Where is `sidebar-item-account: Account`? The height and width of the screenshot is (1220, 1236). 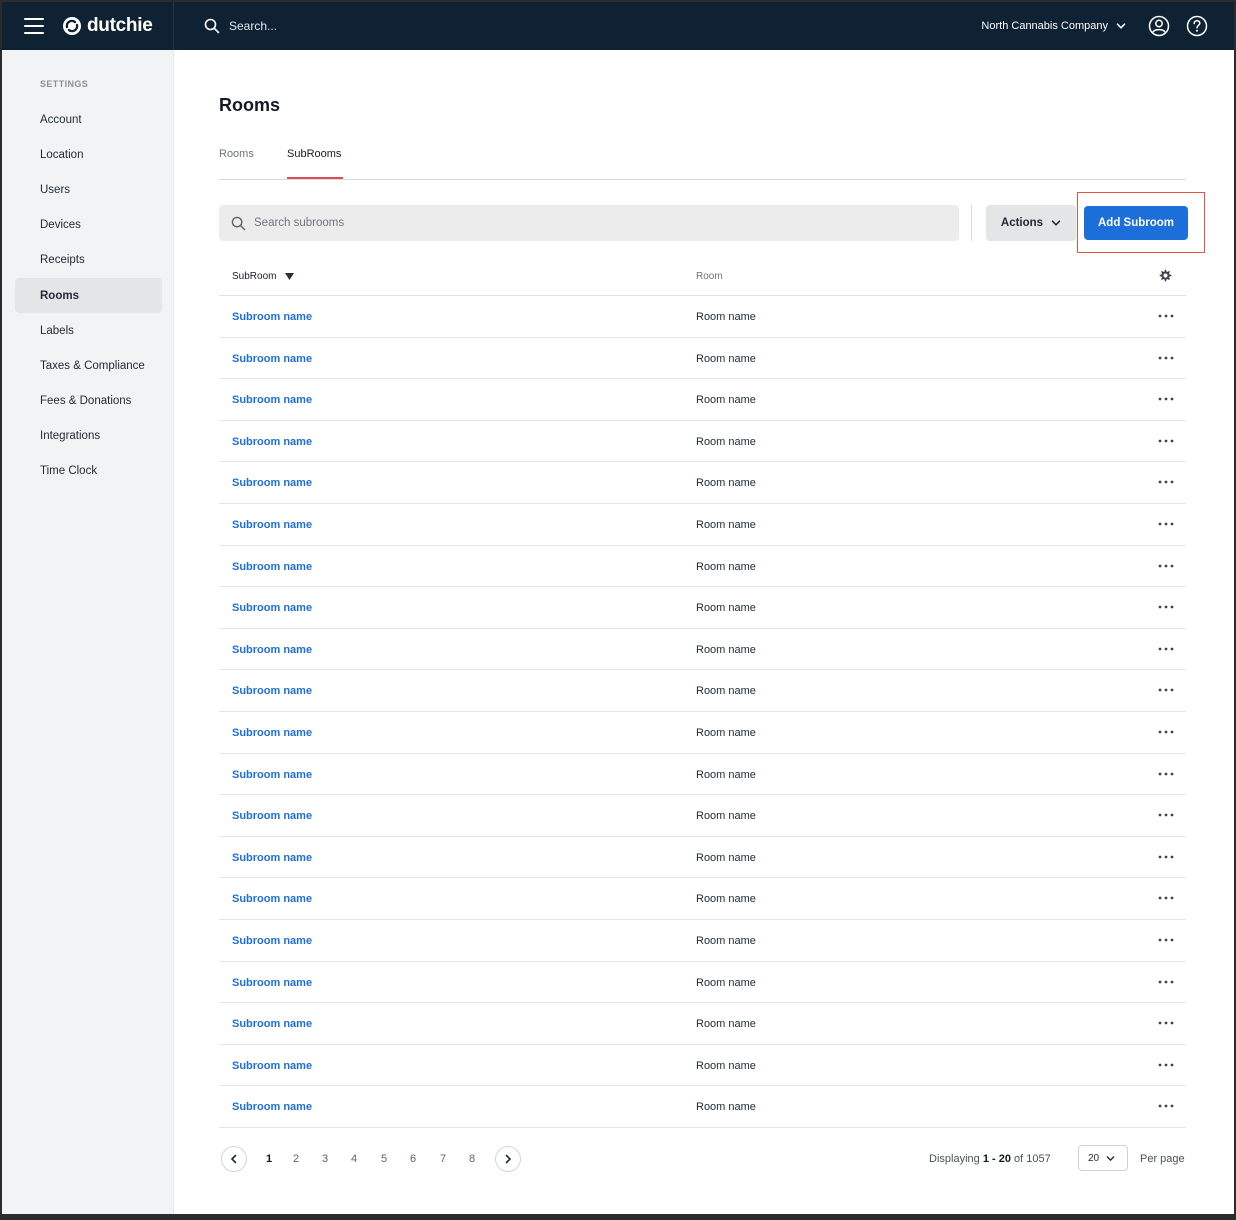 sidebar-item-account: Account is located at coordinates (88, 119).